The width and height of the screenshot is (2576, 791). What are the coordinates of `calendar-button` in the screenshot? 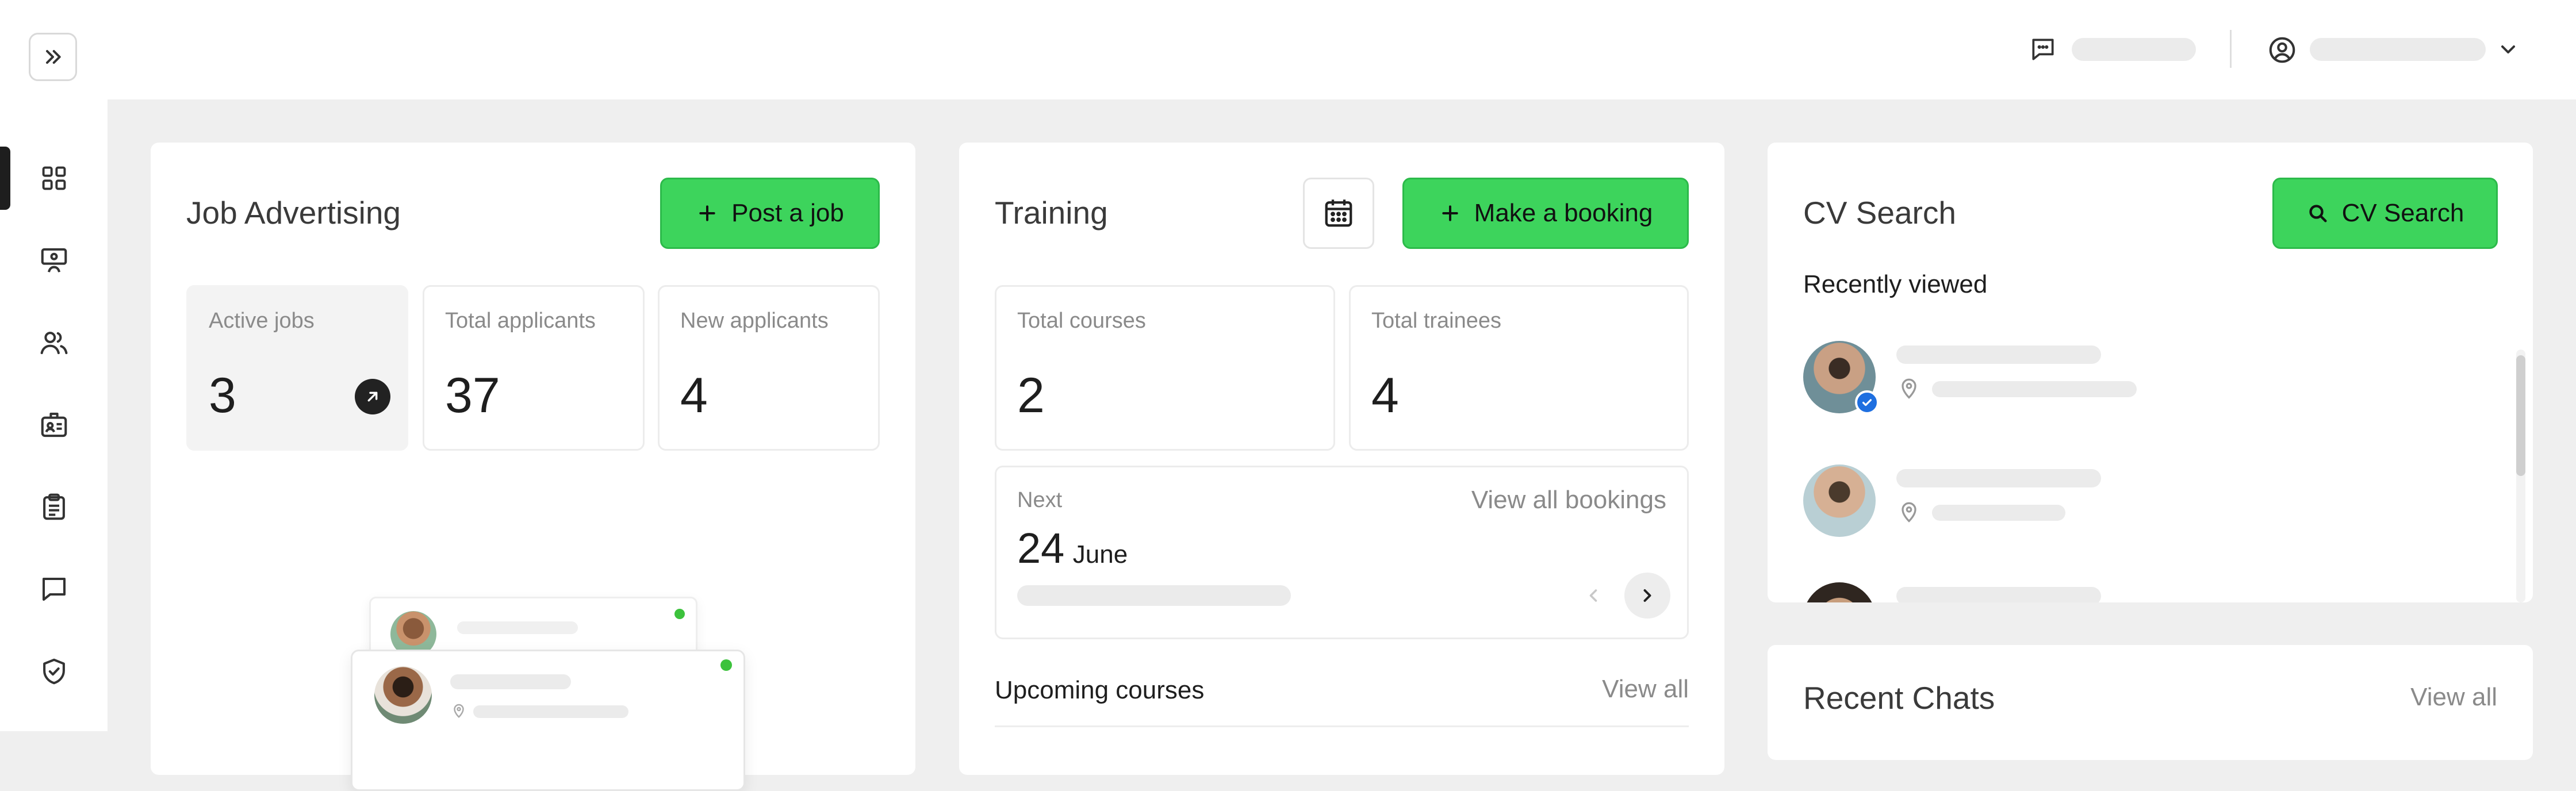 It's located at (1338, 213).